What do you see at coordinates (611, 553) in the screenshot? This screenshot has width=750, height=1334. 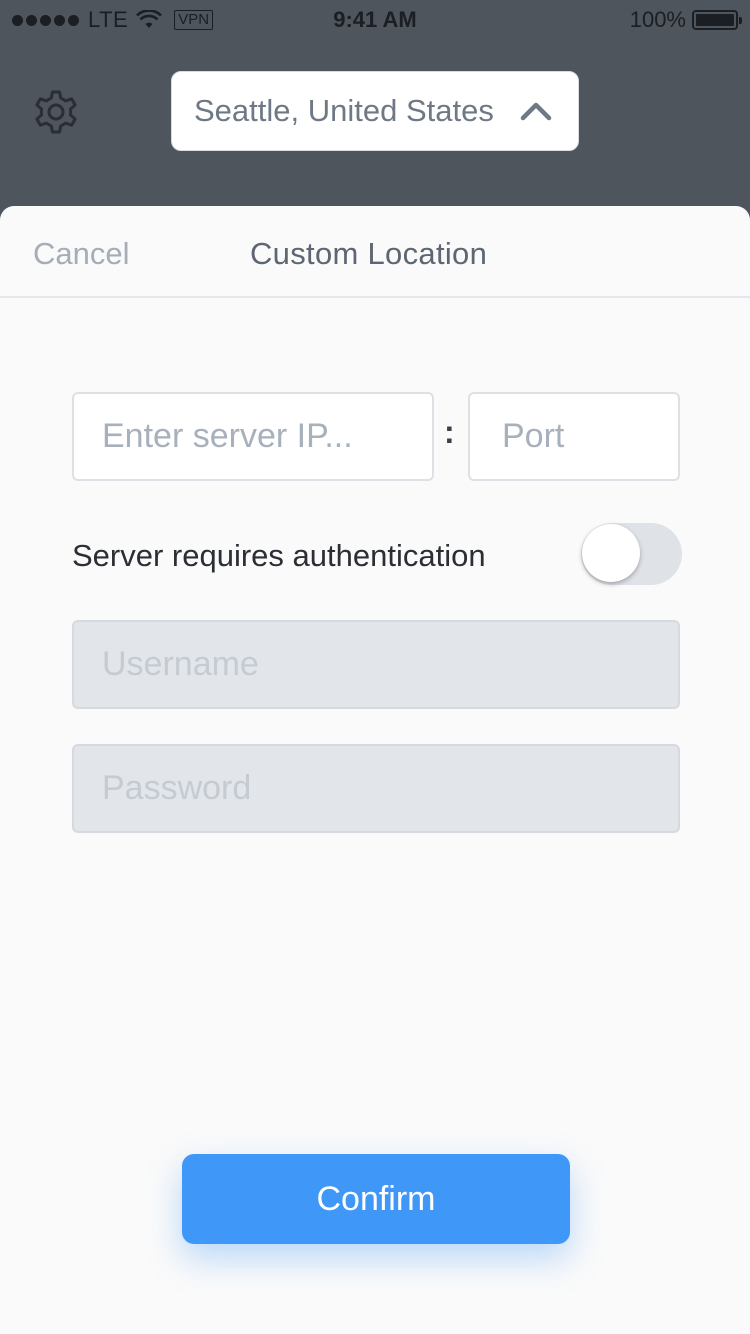 I see `toggle-knob` at bounding box center [611, 553].